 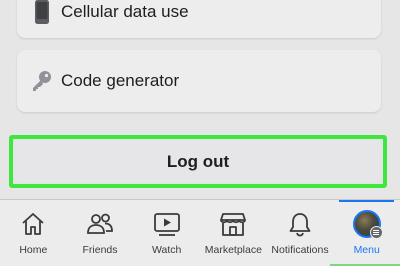 I want to click on logout-button: Log out, so click(x=198, y=161).